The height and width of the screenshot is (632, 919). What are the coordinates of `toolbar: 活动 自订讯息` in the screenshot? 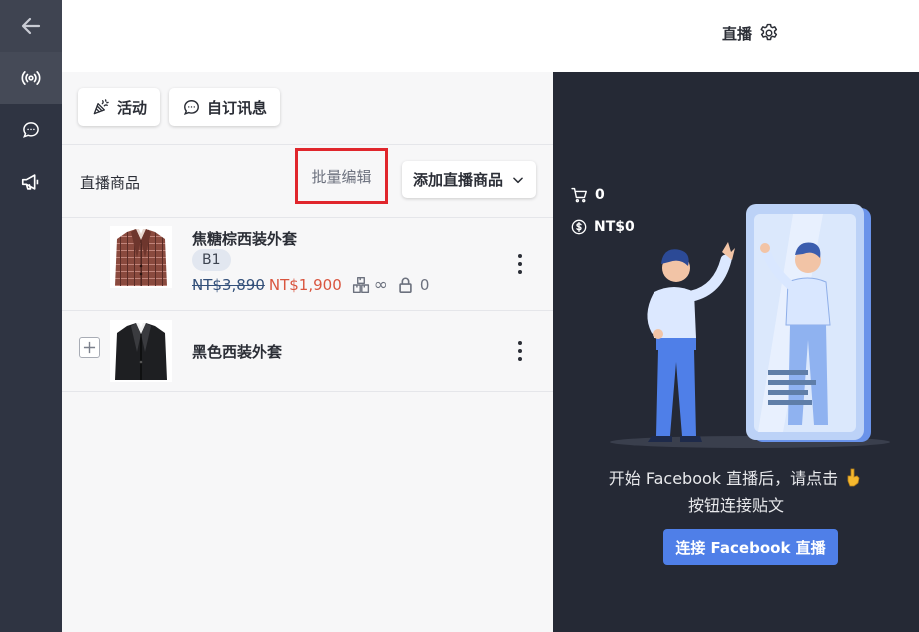 It's located at (179, 107).